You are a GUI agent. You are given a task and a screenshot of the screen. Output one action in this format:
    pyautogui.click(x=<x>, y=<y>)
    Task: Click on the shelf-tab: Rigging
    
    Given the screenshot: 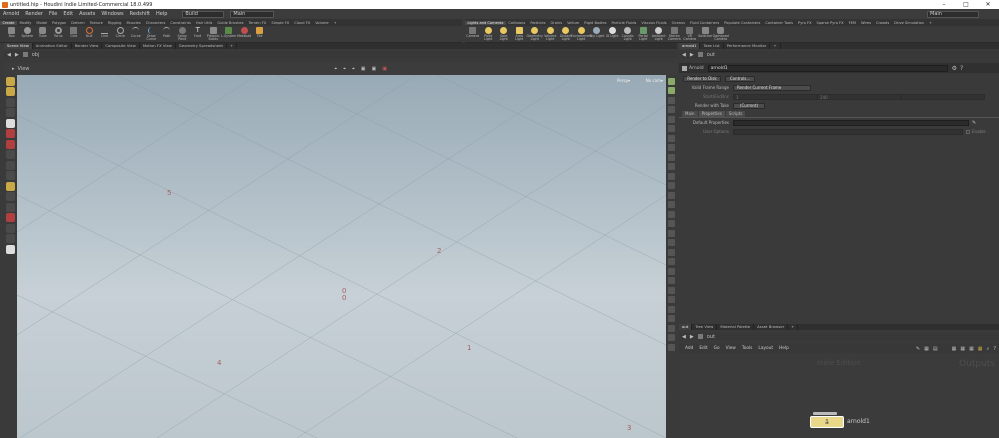 What is the action you would take?
    pyautogui.click(x=114, y=23)
    